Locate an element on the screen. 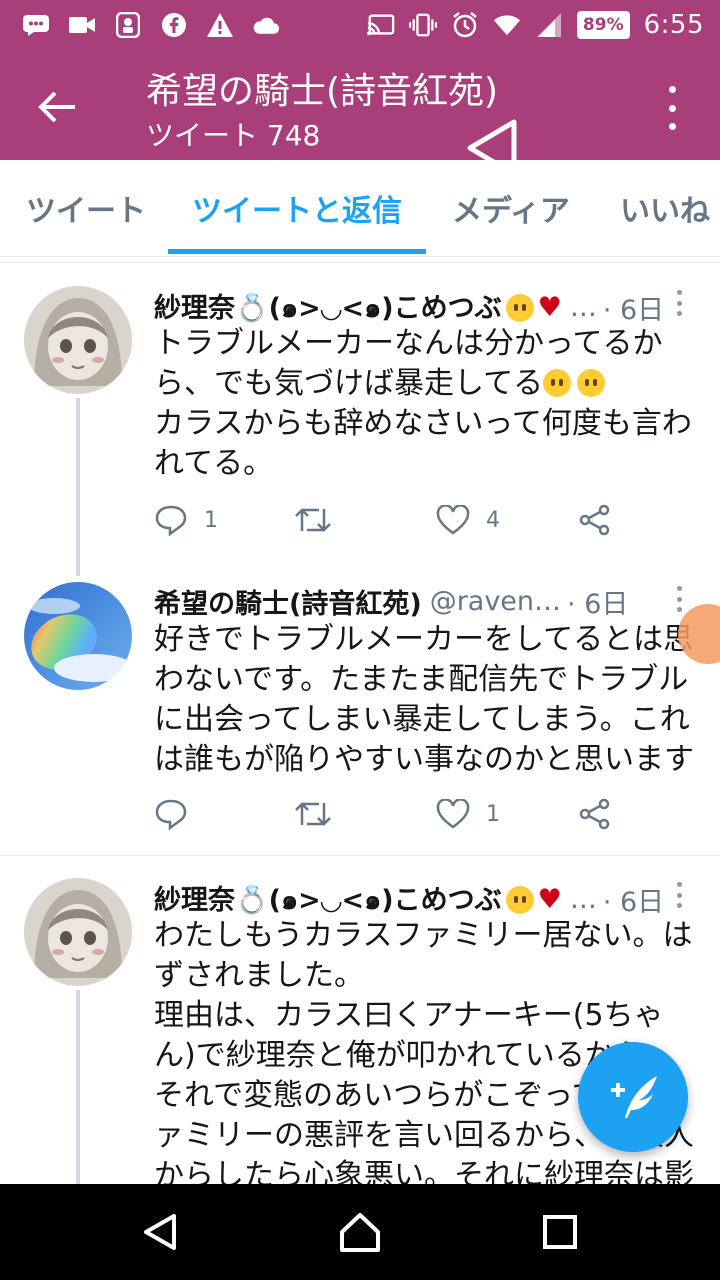 This screenshot has width=720, height=1280. profile-tabs: ツイート ツイートと返信 メディア いいね is located at coordinates (360, 208).